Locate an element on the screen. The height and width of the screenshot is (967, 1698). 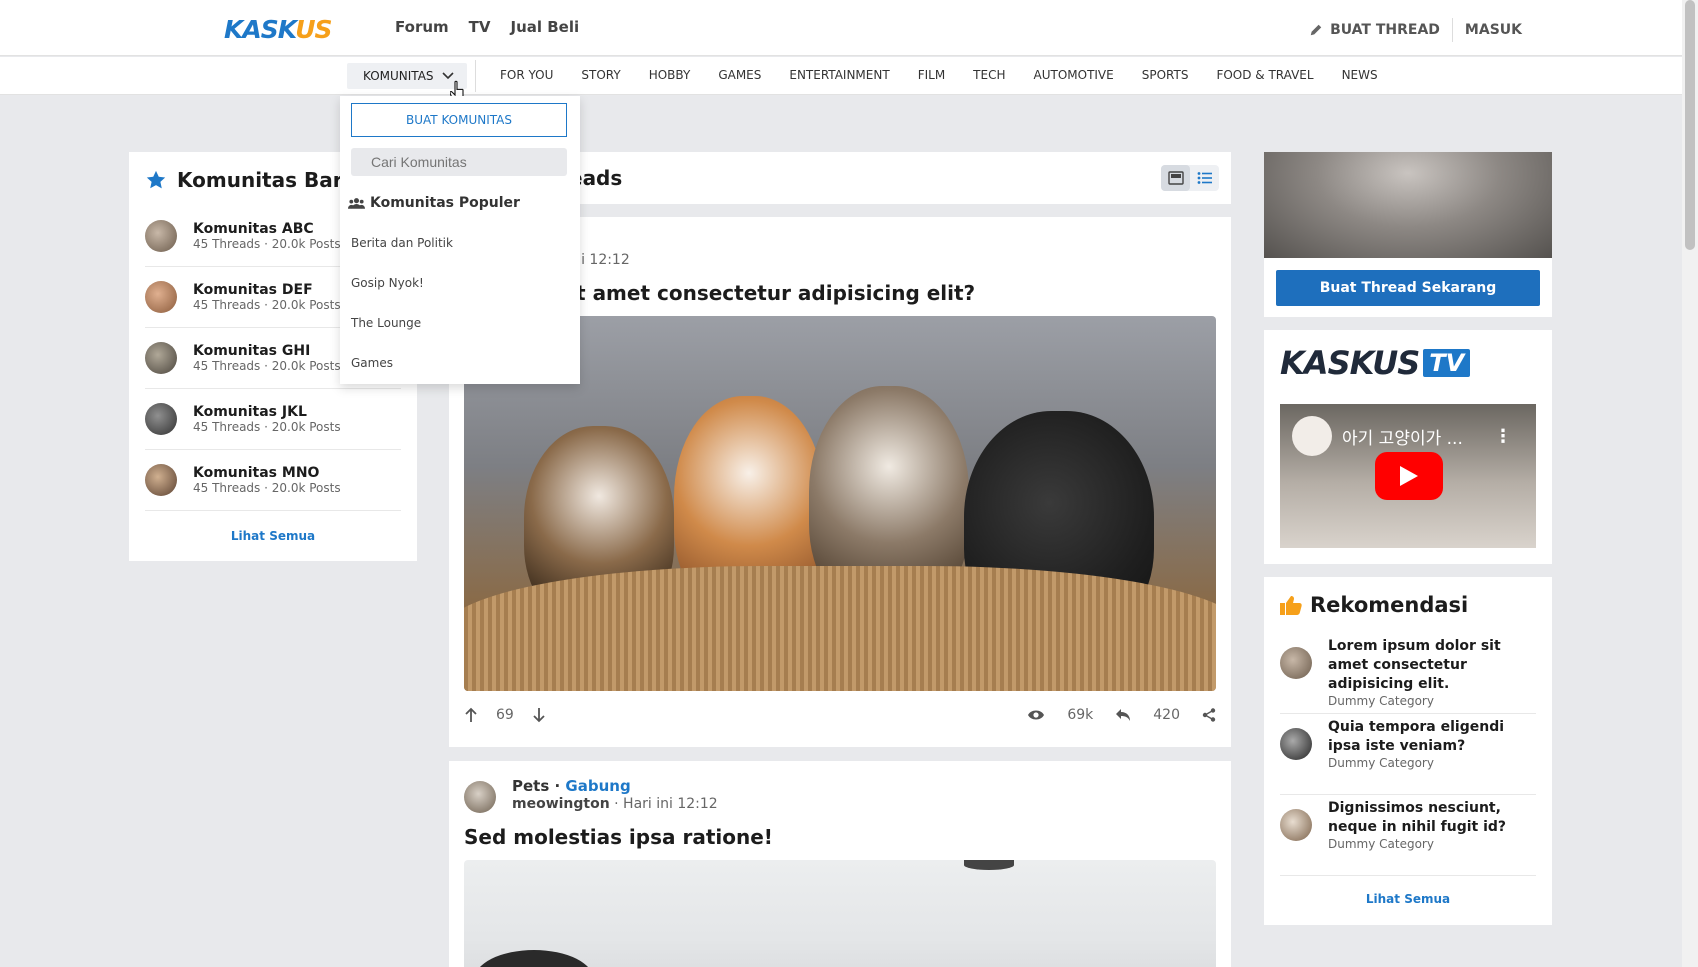
community-name: Komunitas MNO is located at coordinates (256, 473).